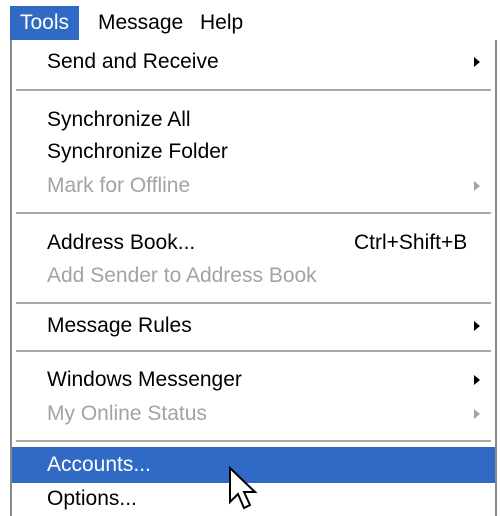  What do you see at coordinates (127, 413) in the screenshot?
I see `menu-item-label: My Online Status` at bounding box center [127, 413].